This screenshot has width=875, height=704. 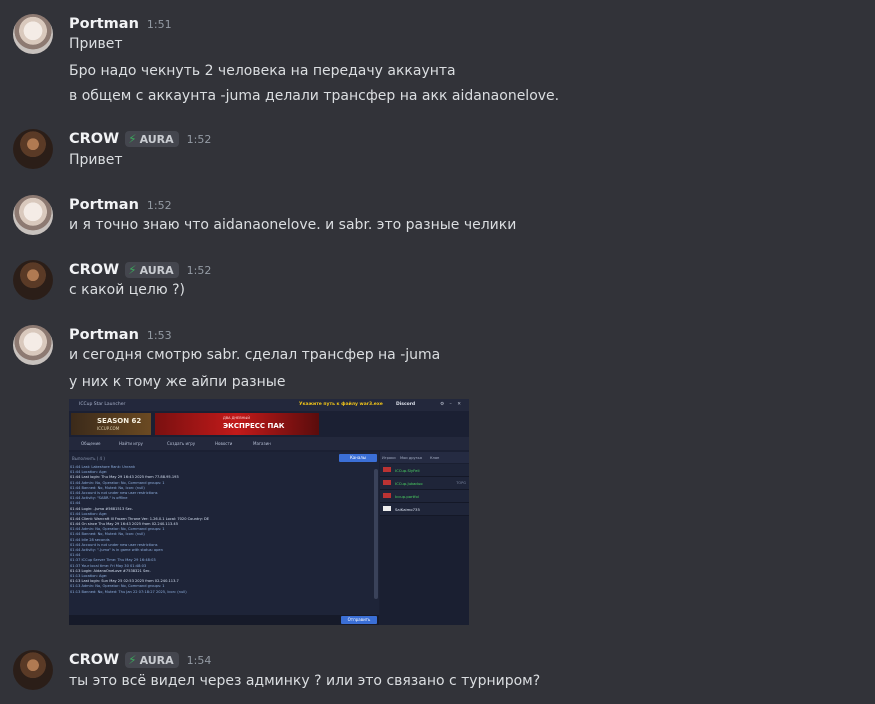 I want to click on players-tabs: Игроки Мои друзья Клан, so click(x=424, y=457).